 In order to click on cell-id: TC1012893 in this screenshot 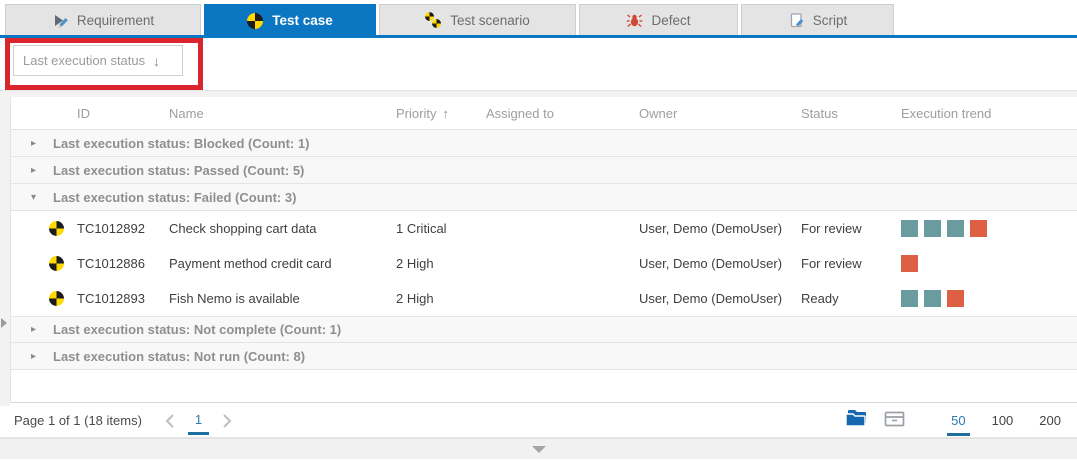, I will do `click(111, 298)`.